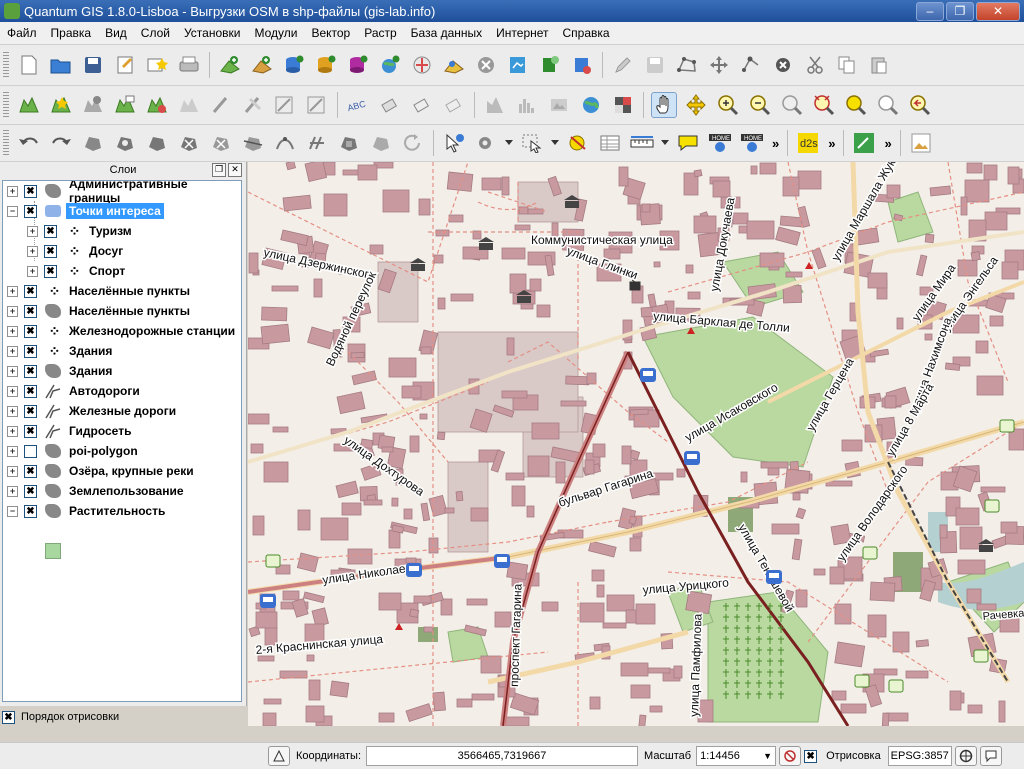 This screenshot has width=1024, height=769. I want to click on show-hide-labels-icon, so click(422, 105).